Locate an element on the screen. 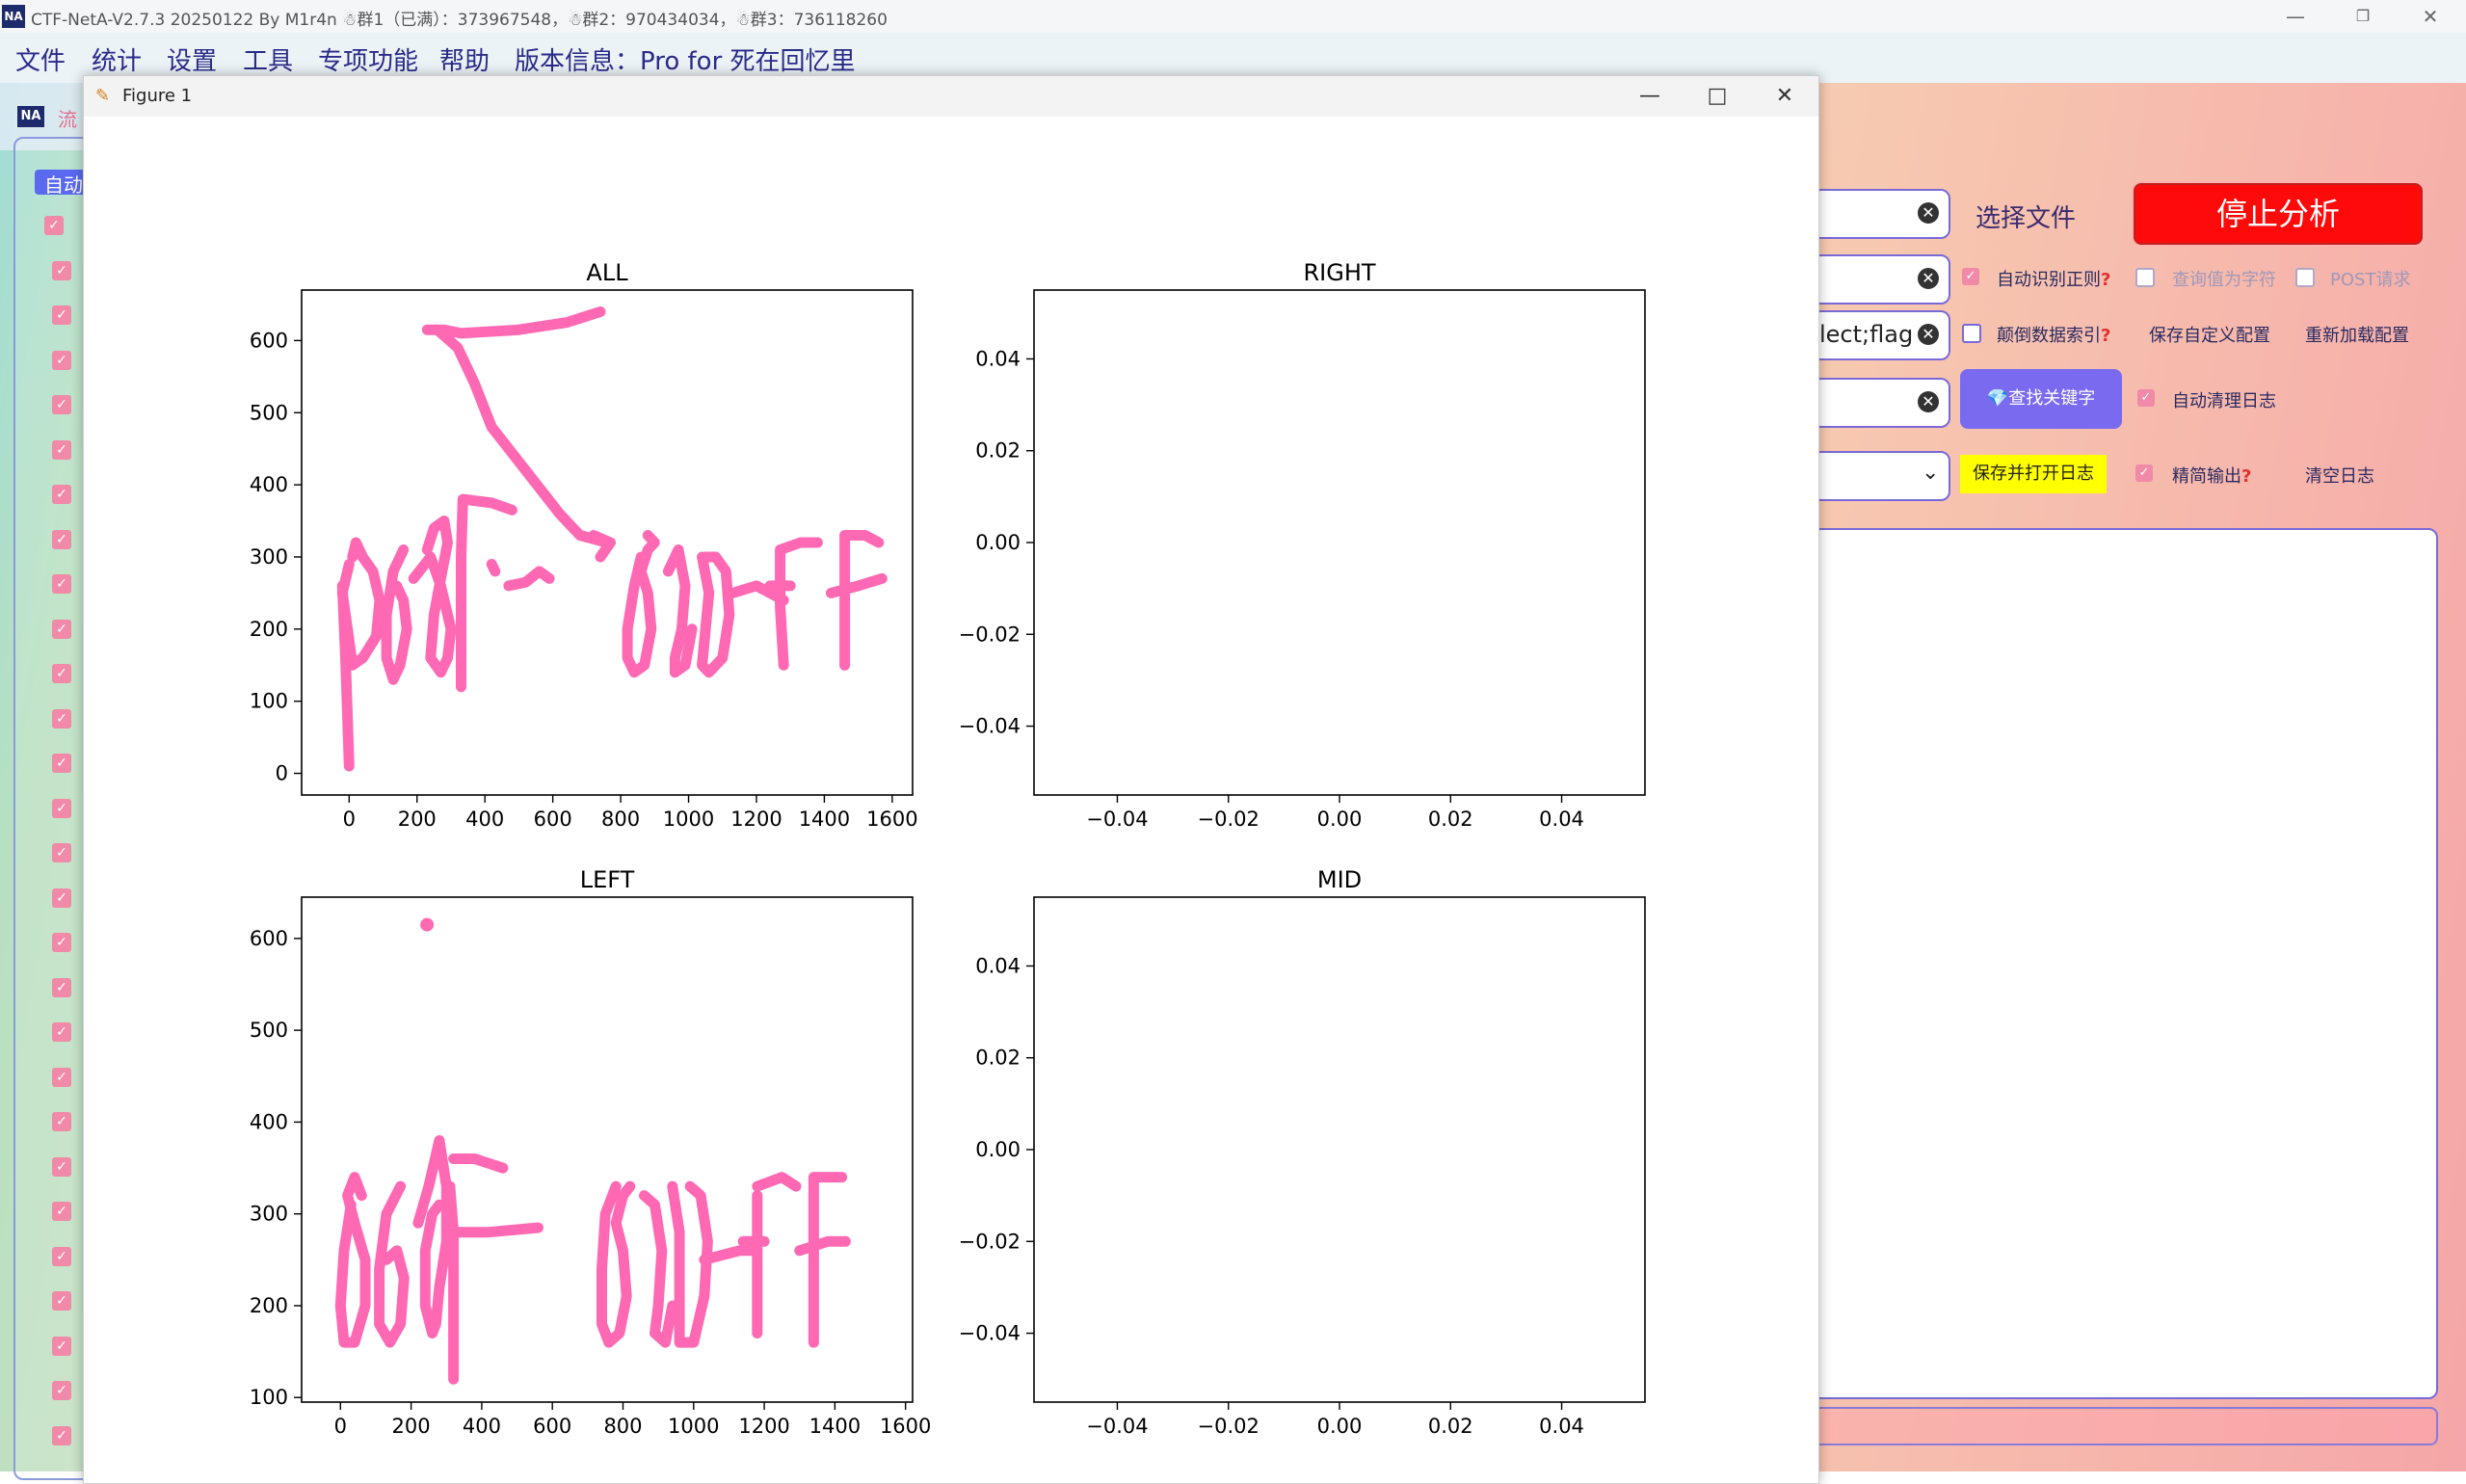 The image size is (2466, 1484). y-tick-label-left: 600 is located at coordinates (269, 938).